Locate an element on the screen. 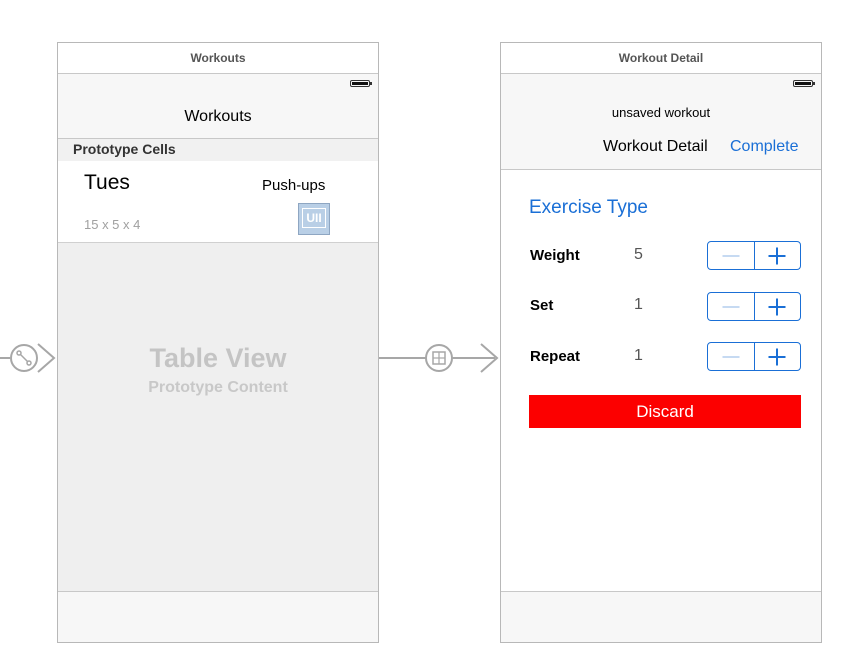 Image resolution: width=844 pixels, height=664 pixels. nav-title: Workout Detail is located at coordinates (655, 146).